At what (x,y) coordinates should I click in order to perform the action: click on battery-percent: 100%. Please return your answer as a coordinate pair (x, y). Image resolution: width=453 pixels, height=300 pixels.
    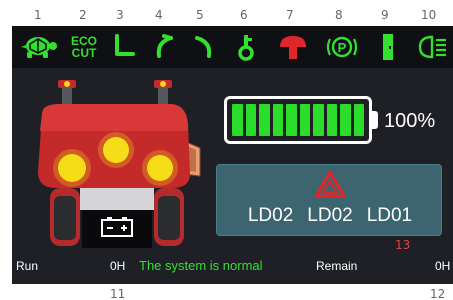
    Looking at the image, I should click on (410, 121).